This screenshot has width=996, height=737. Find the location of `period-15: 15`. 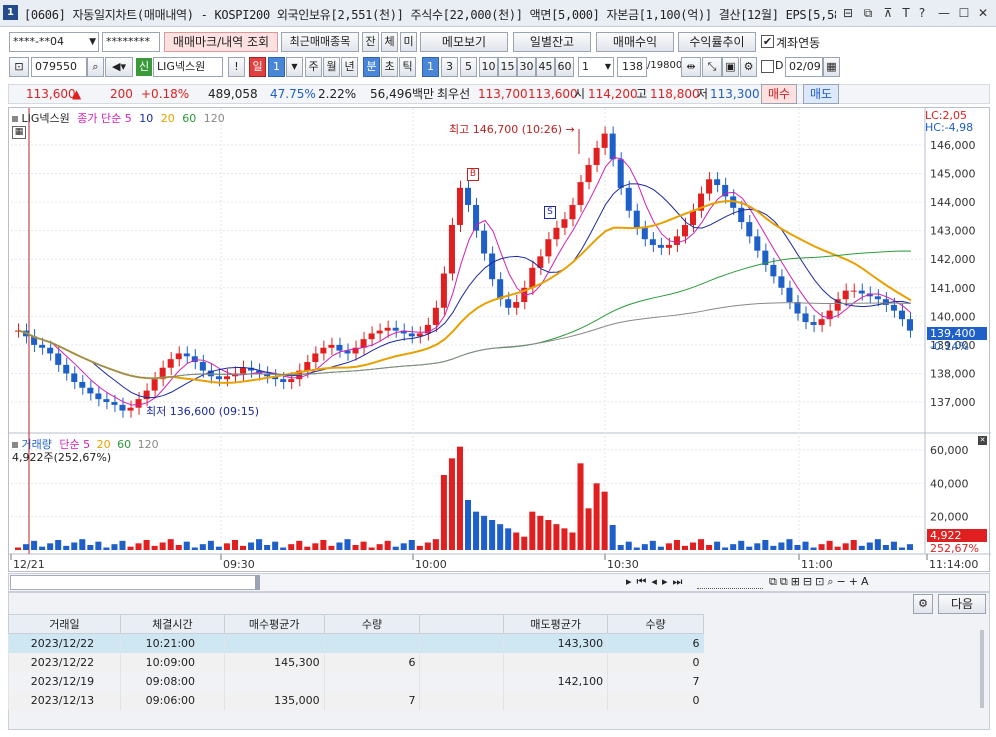

period-15: 15 is located at coordinates (507, 67).